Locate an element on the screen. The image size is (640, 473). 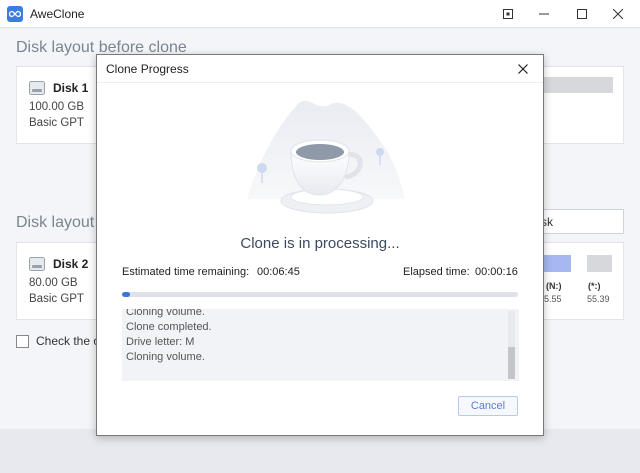
cancel-button: Cancel is located at coordinates (488, 406).